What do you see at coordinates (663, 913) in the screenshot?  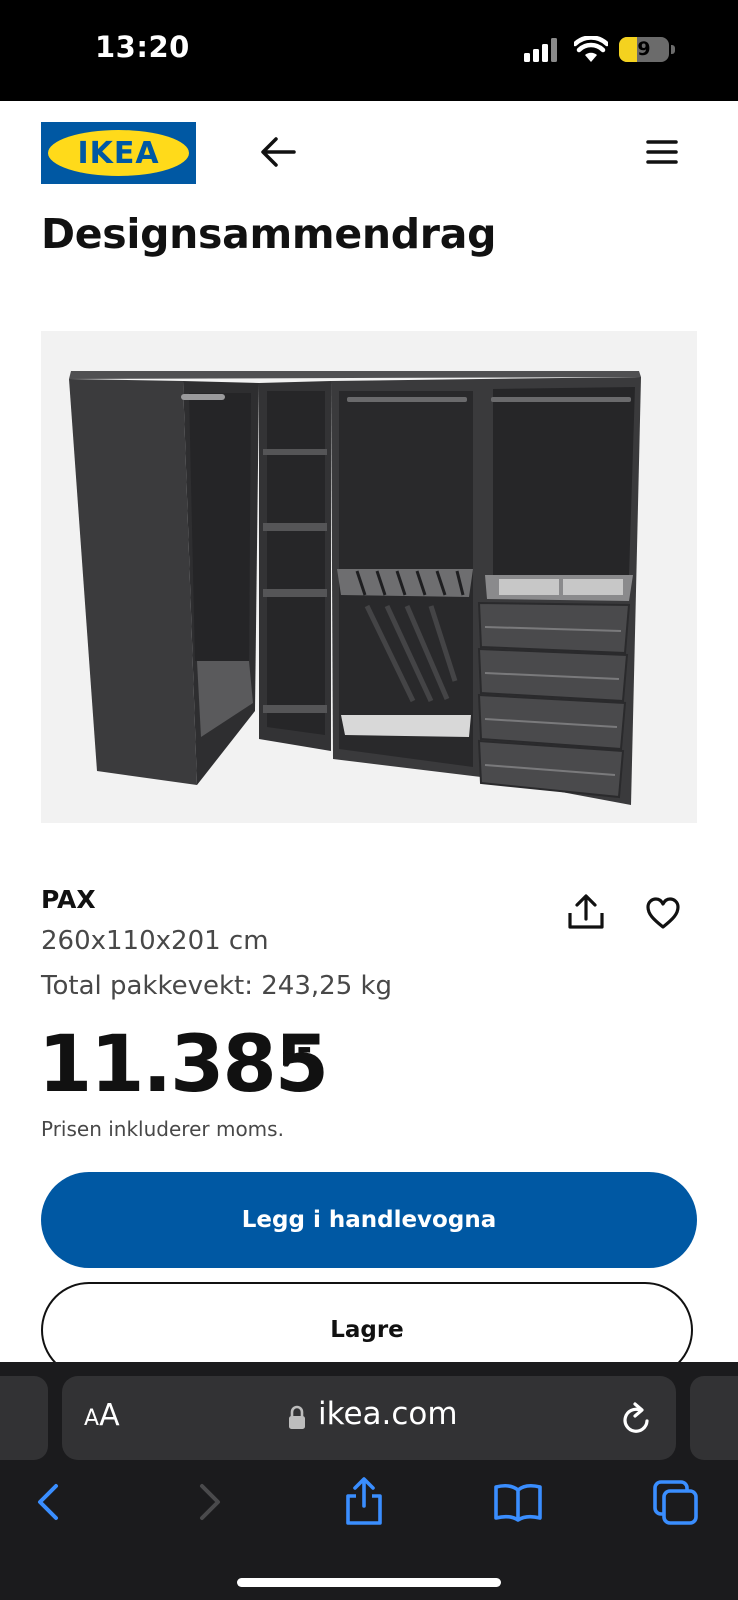 I see `favourite-heart-icon` at bounding box center [663, 913].